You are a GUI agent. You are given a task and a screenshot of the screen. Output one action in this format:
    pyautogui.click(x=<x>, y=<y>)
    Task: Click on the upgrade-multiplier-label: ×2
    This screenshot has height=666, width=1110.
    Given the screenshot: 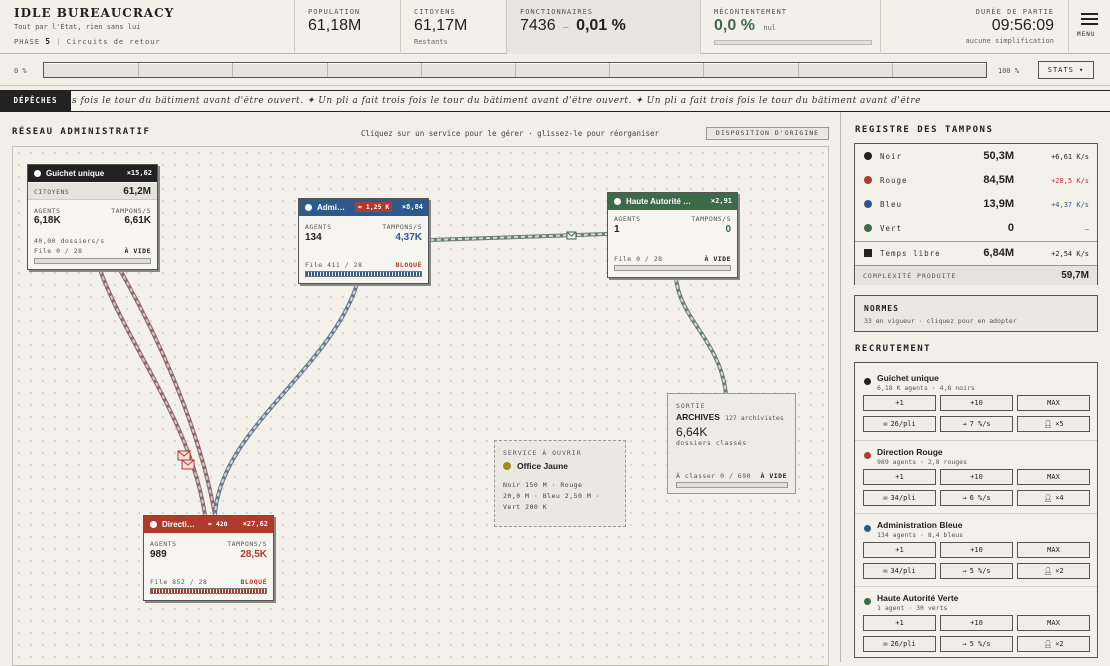 What is the action you would take?
    pyautogui.click(x=1059, y=644)
    